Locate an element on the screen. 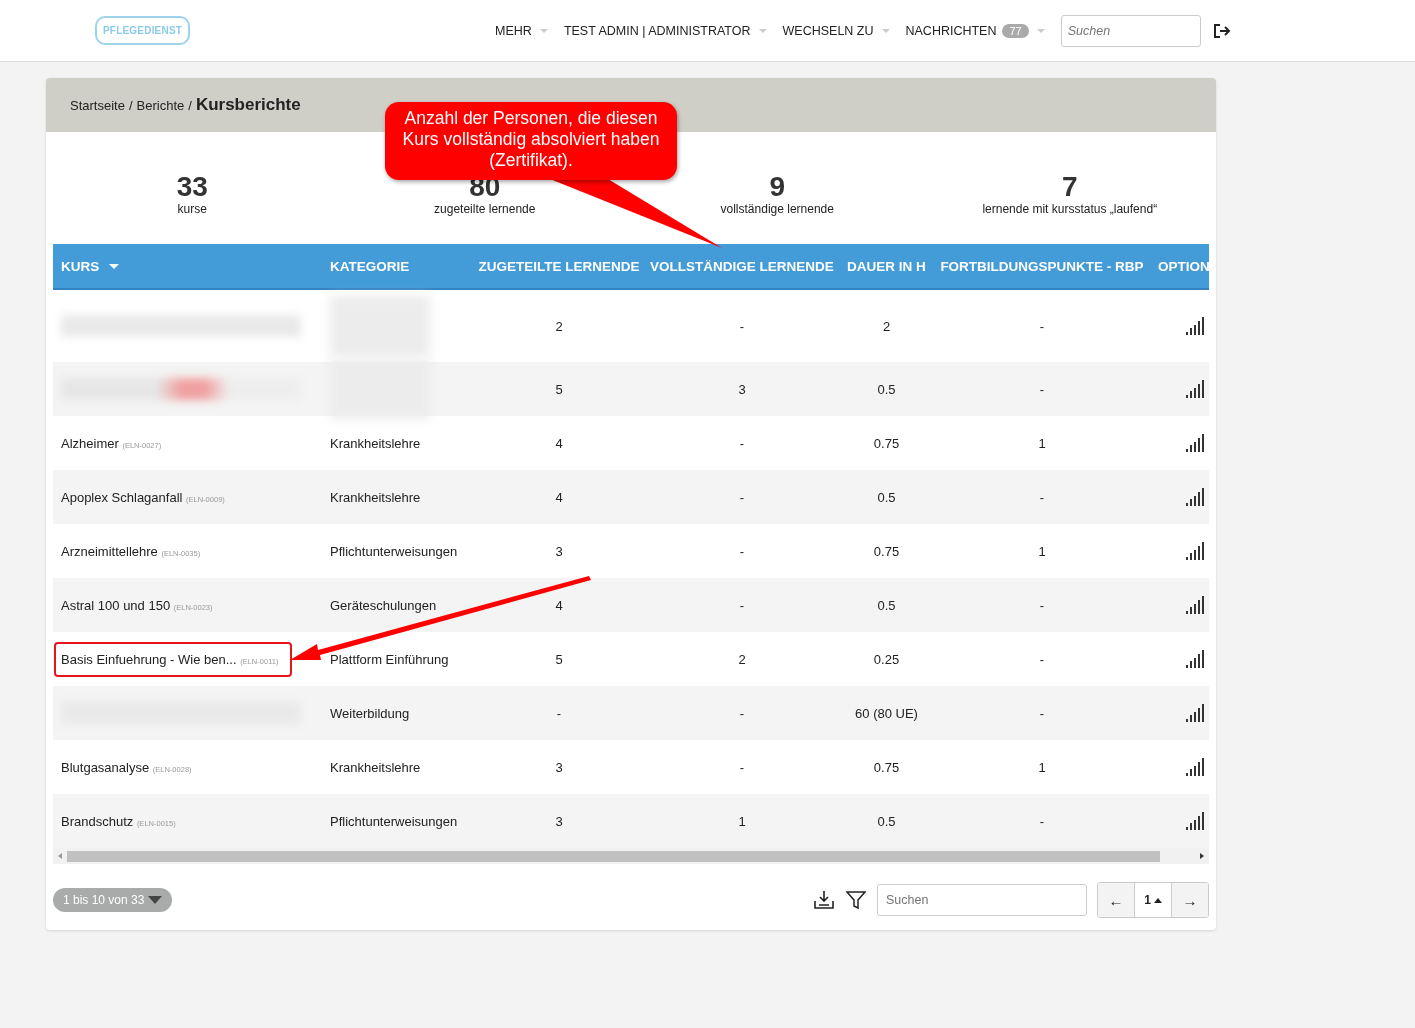  previous-page-button: ← is located at coordinates (1116, 900).